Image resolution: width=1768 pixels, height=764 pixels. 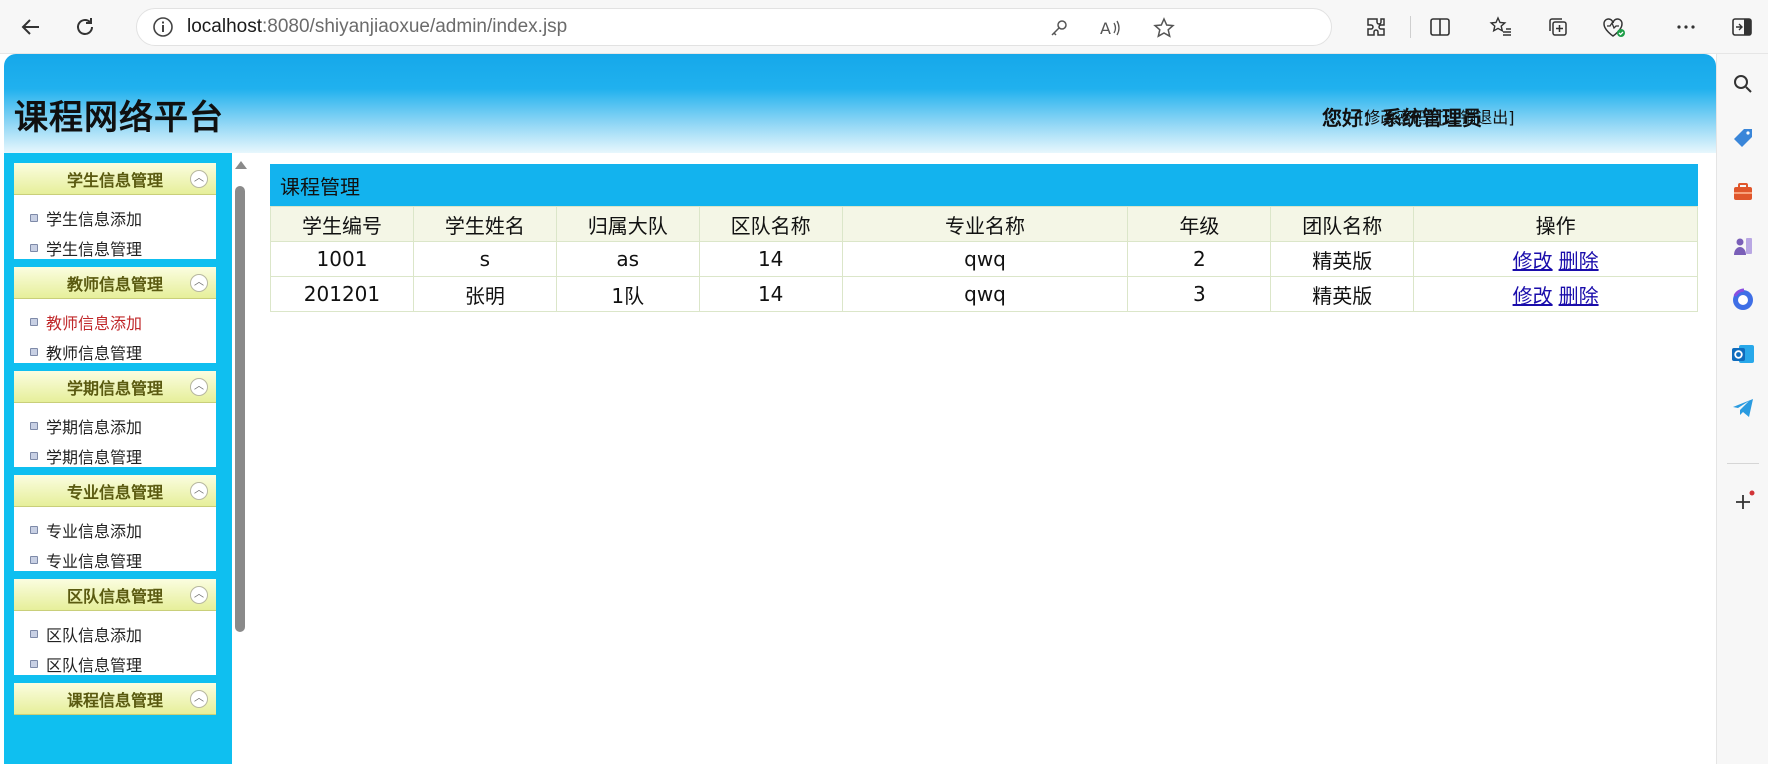 What do you see at coordinates (123, 634) in the screenshot?
I see `menu-item-squad-add: 区队信息添加` at bounding box center [123, 634].